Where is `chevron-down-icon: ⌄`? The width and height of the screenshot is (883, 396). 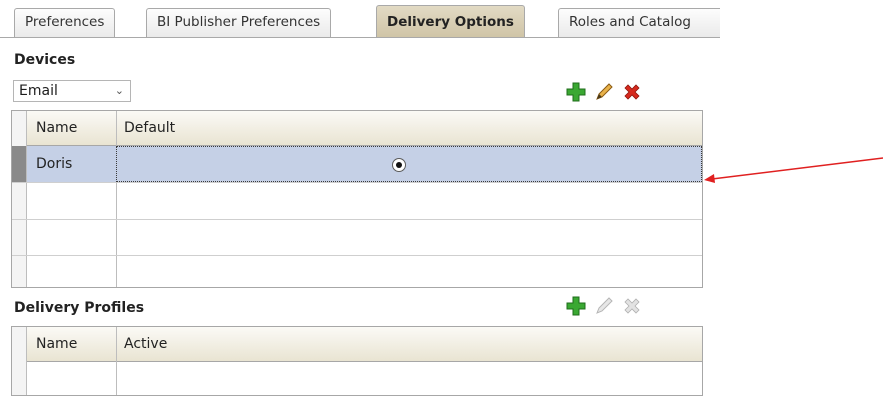
chevron-down-icon: ⌄ is located at coordinates (119, 90).